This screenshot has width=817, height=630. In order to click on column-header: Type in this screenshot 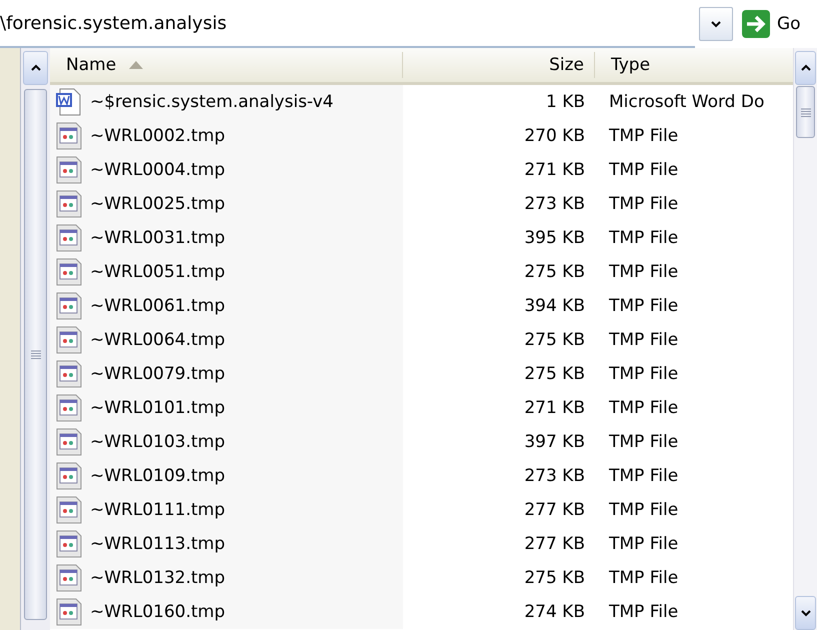, I will do `click(694, 65)`.